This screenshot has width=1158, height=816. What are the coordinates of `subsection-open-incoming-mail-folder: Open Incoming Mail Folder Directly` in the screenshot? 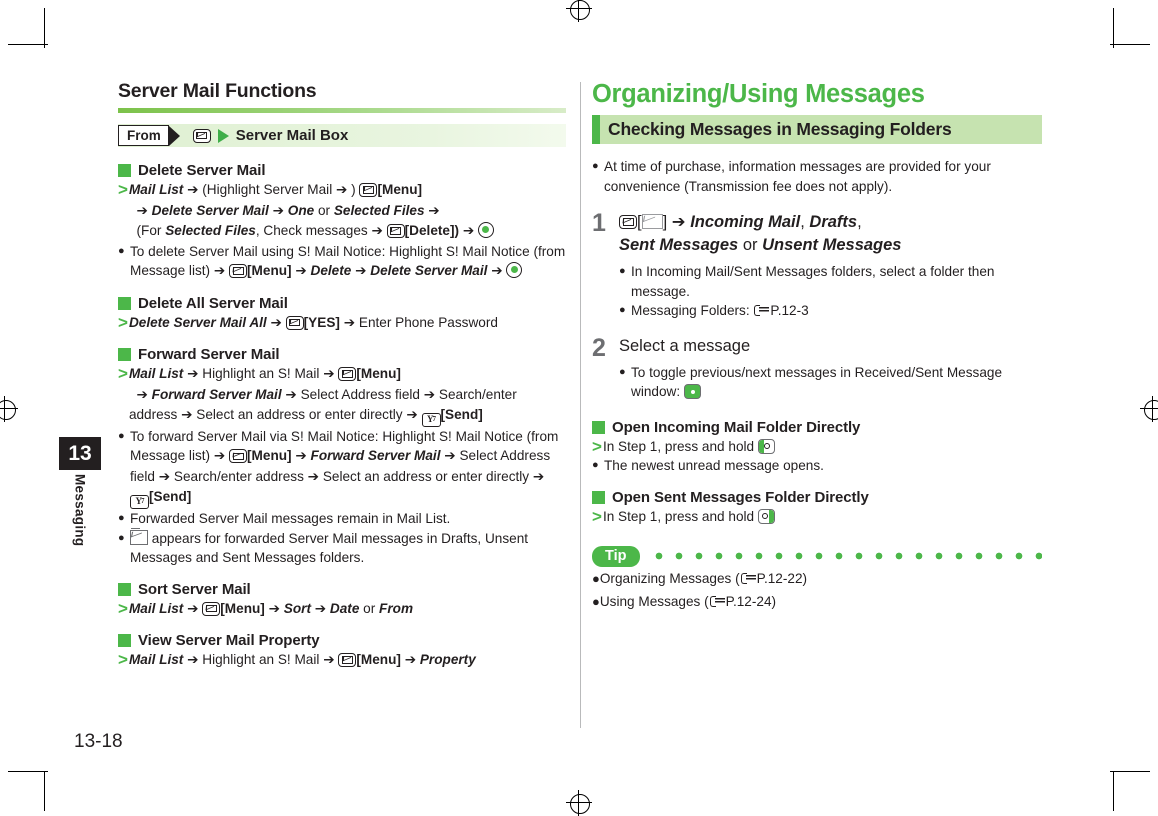 It's located at (817, 427).